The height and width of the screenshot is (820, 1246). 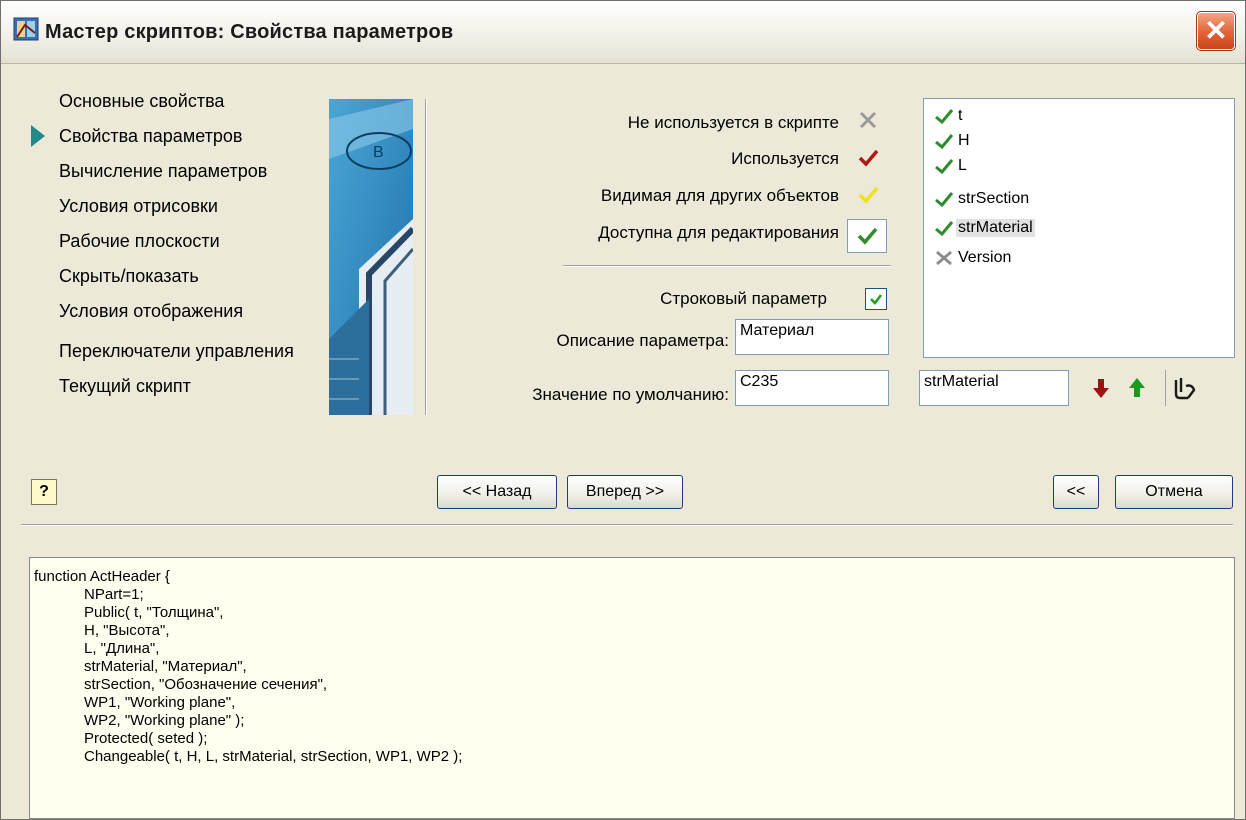 I want to click on cancel-button: Отмена, so click(x=1174, y=492).